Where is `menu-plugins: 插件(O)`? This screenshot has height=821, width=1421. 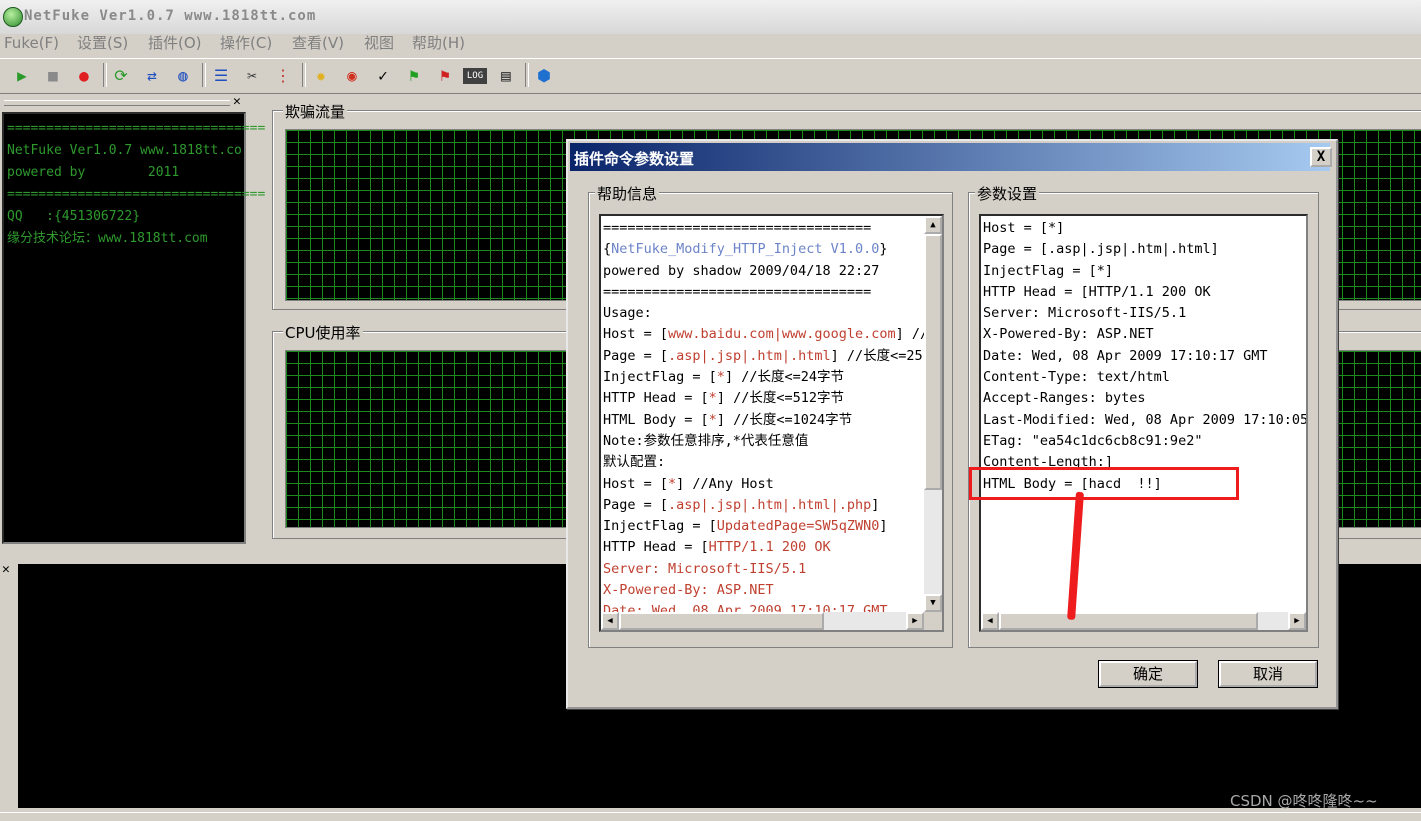 menu-plugins: 插件(O) is located at coordinates (175, 43).